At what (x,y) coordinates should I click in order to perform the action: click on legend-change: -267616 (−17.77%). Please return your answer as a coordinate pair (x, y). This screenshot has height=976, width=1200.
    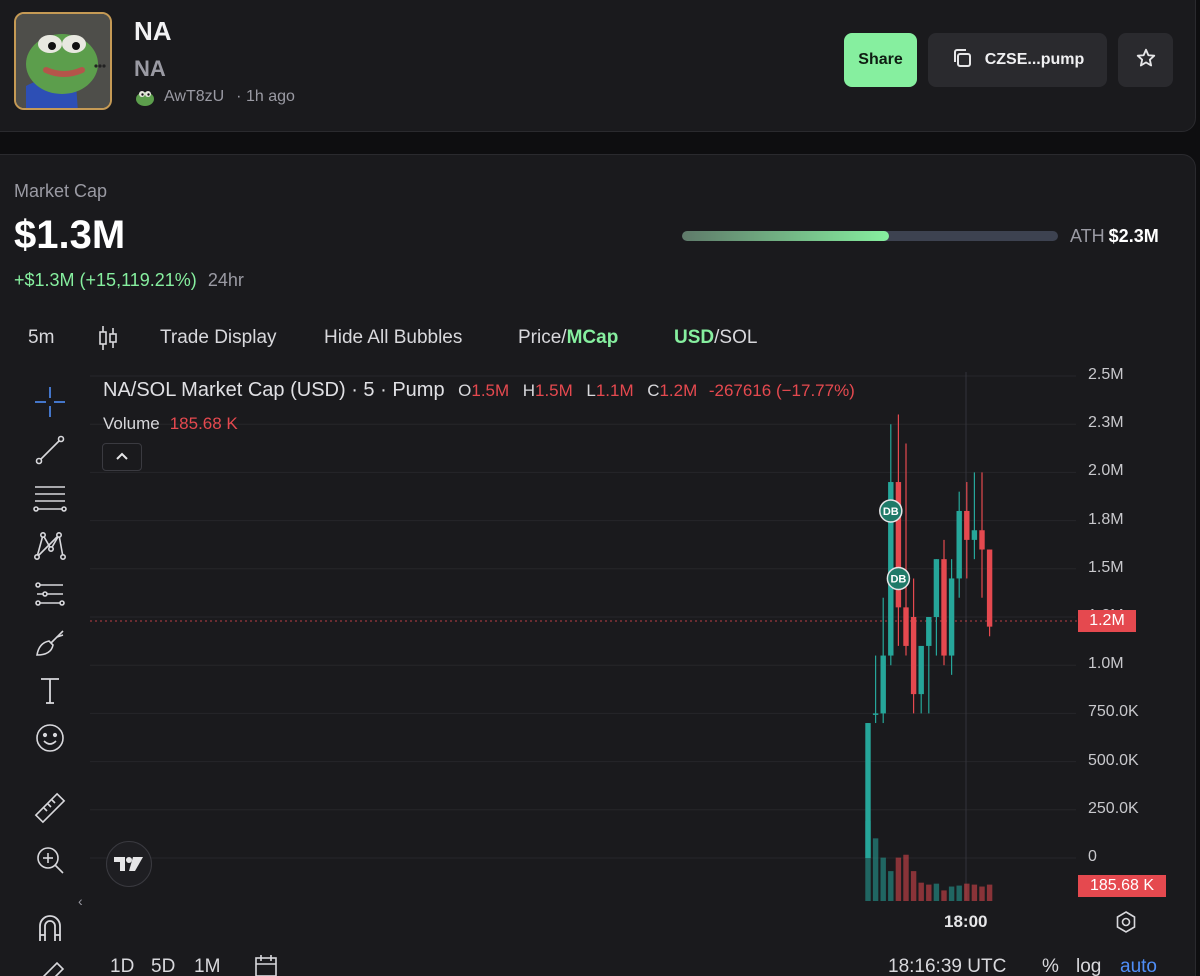
    Looking at the image, I should click on (781, 390).